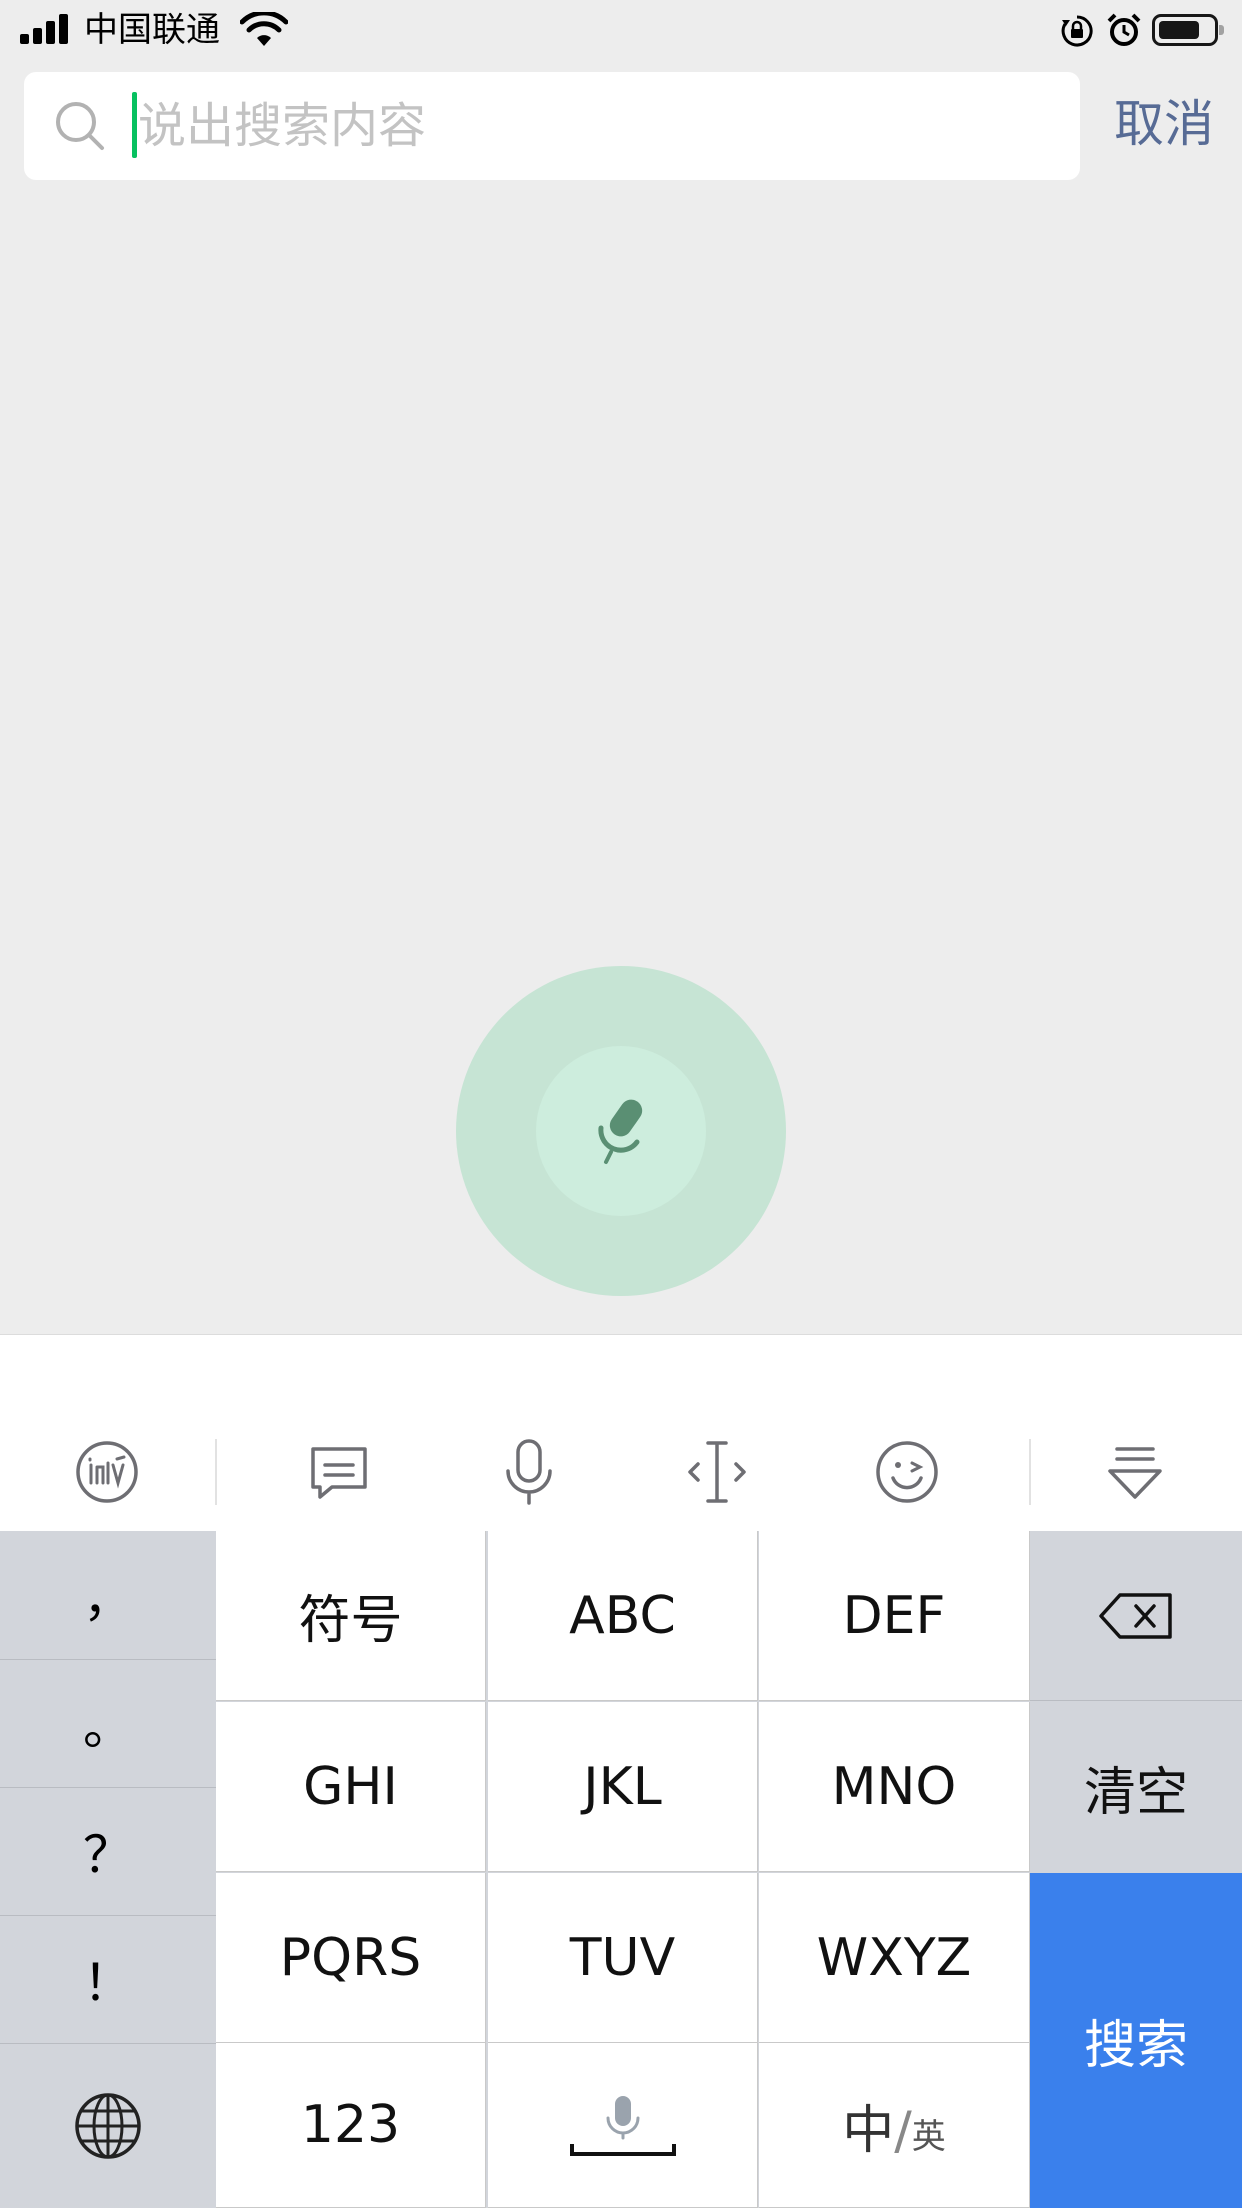 This screenshot has height=2208, width=1242. What do you see at coordinates (1164, 124) in the screenshot?
I see `cancel-button: 取消` at bounding box center [1164, 124].